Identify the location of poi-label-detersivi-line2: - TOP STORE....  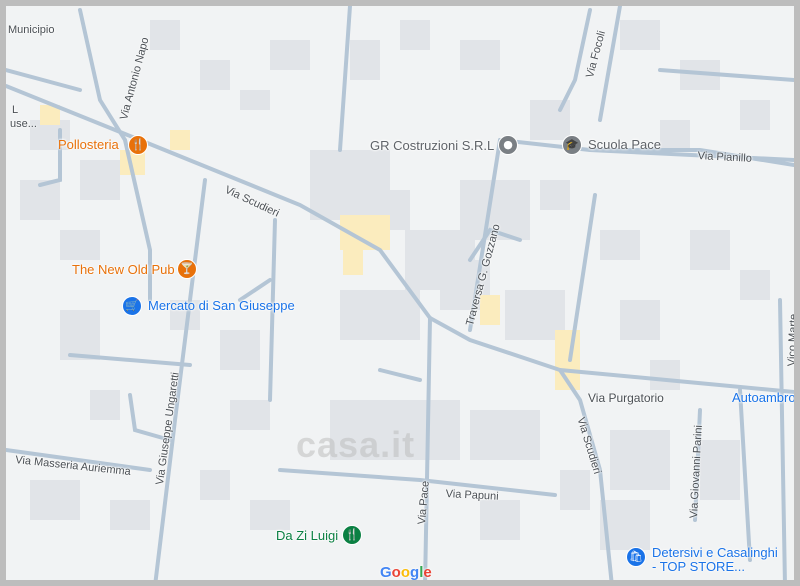
(698, 566).